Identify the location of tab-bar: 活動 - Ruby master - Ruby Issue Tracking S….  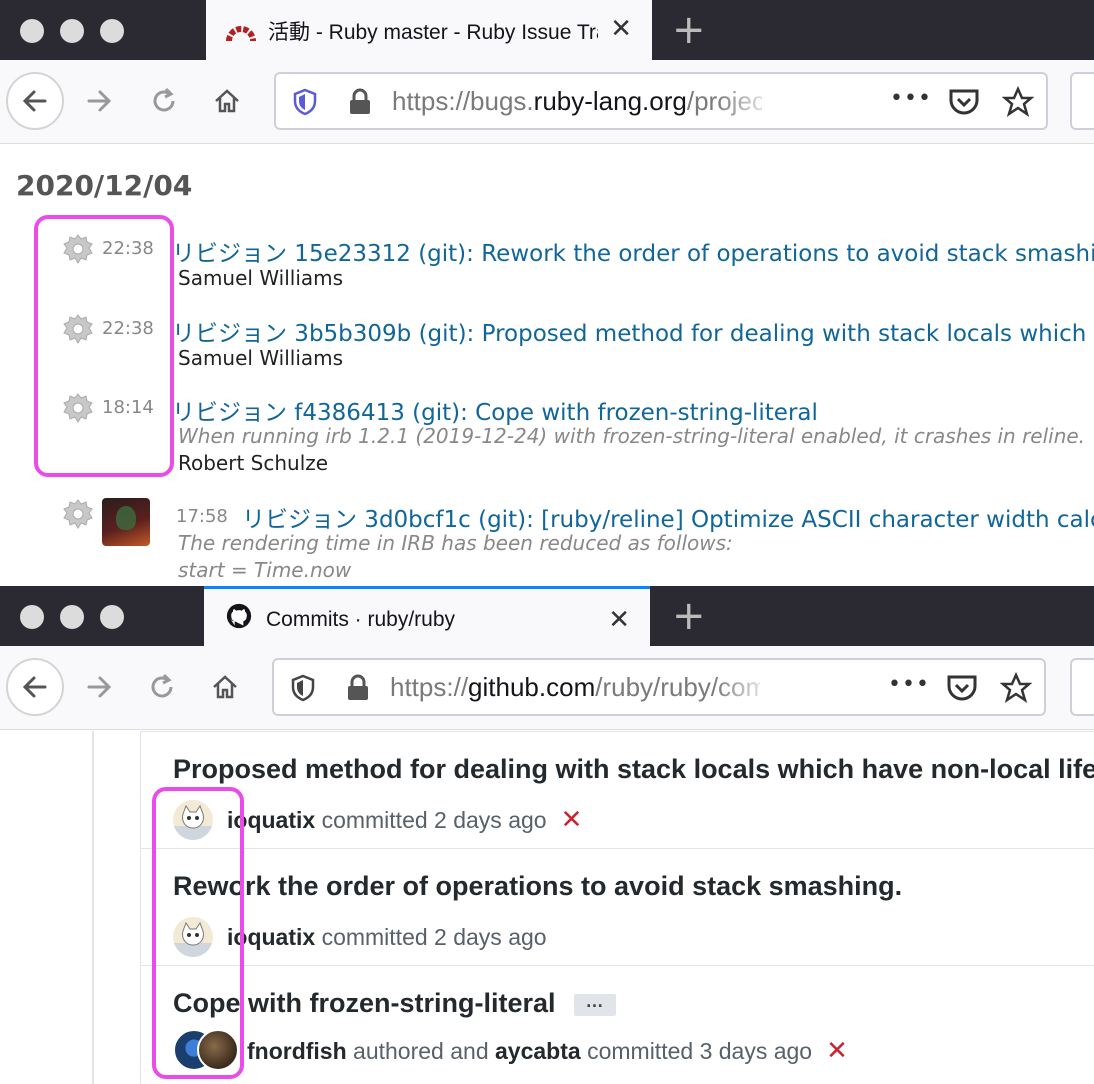
(547, 30).